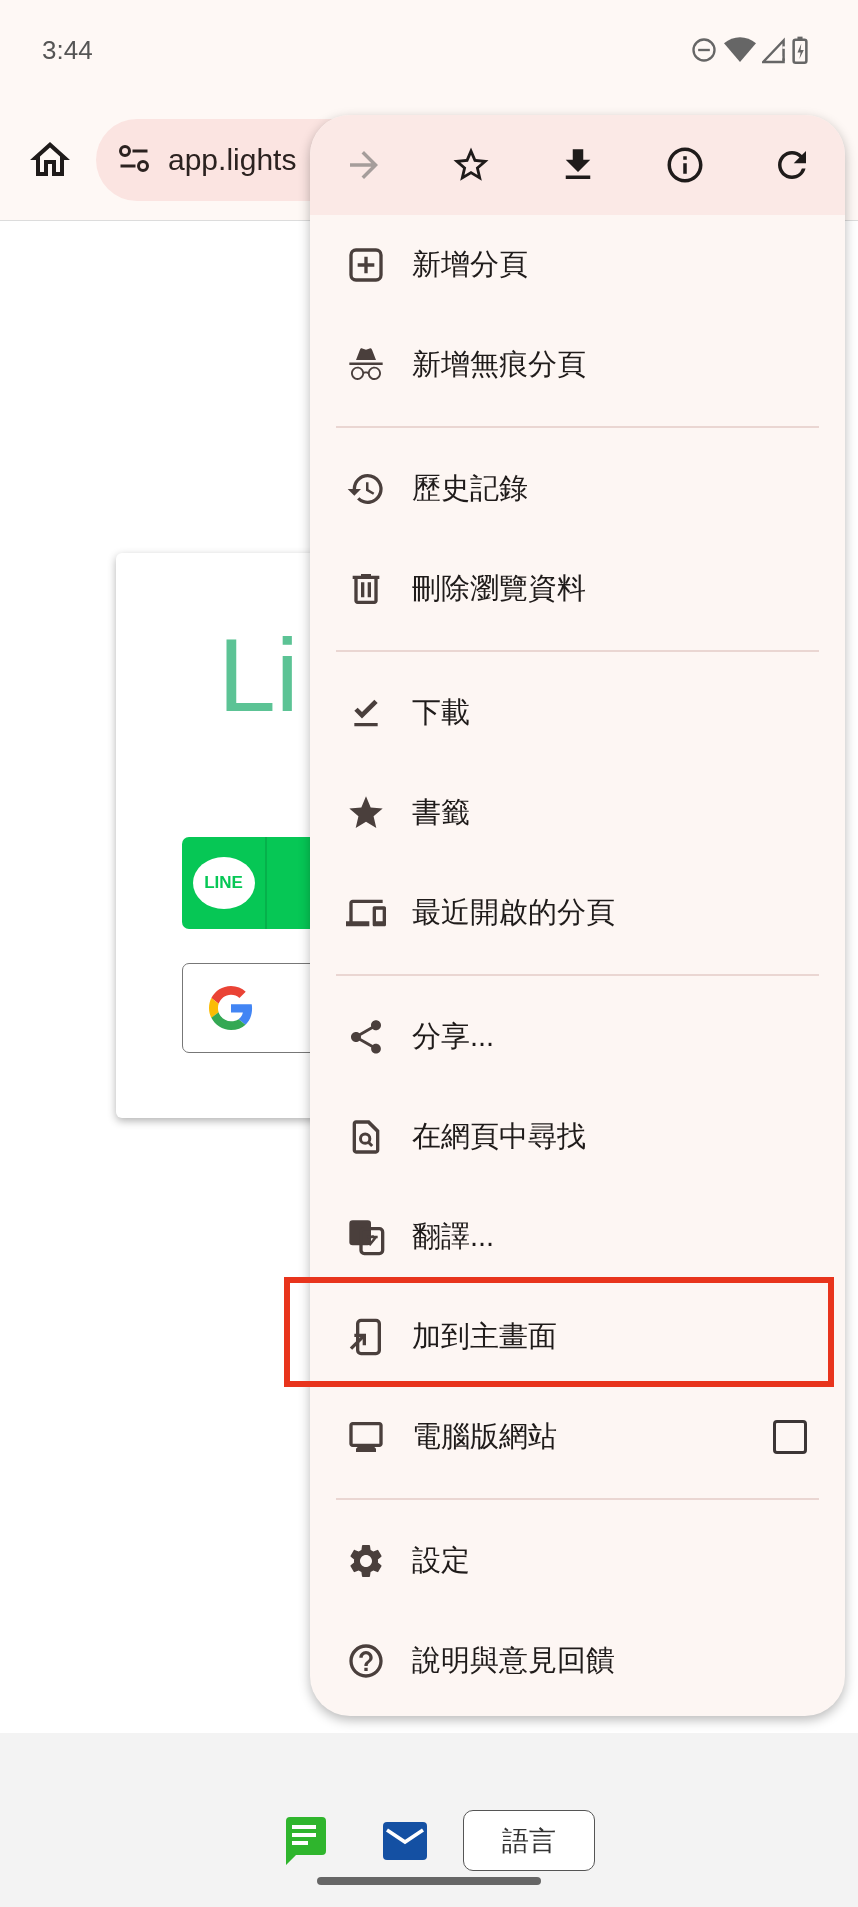 This screenshot has height=1907, width=858. I want to click on line-logo: LINE, so click(223, 883).